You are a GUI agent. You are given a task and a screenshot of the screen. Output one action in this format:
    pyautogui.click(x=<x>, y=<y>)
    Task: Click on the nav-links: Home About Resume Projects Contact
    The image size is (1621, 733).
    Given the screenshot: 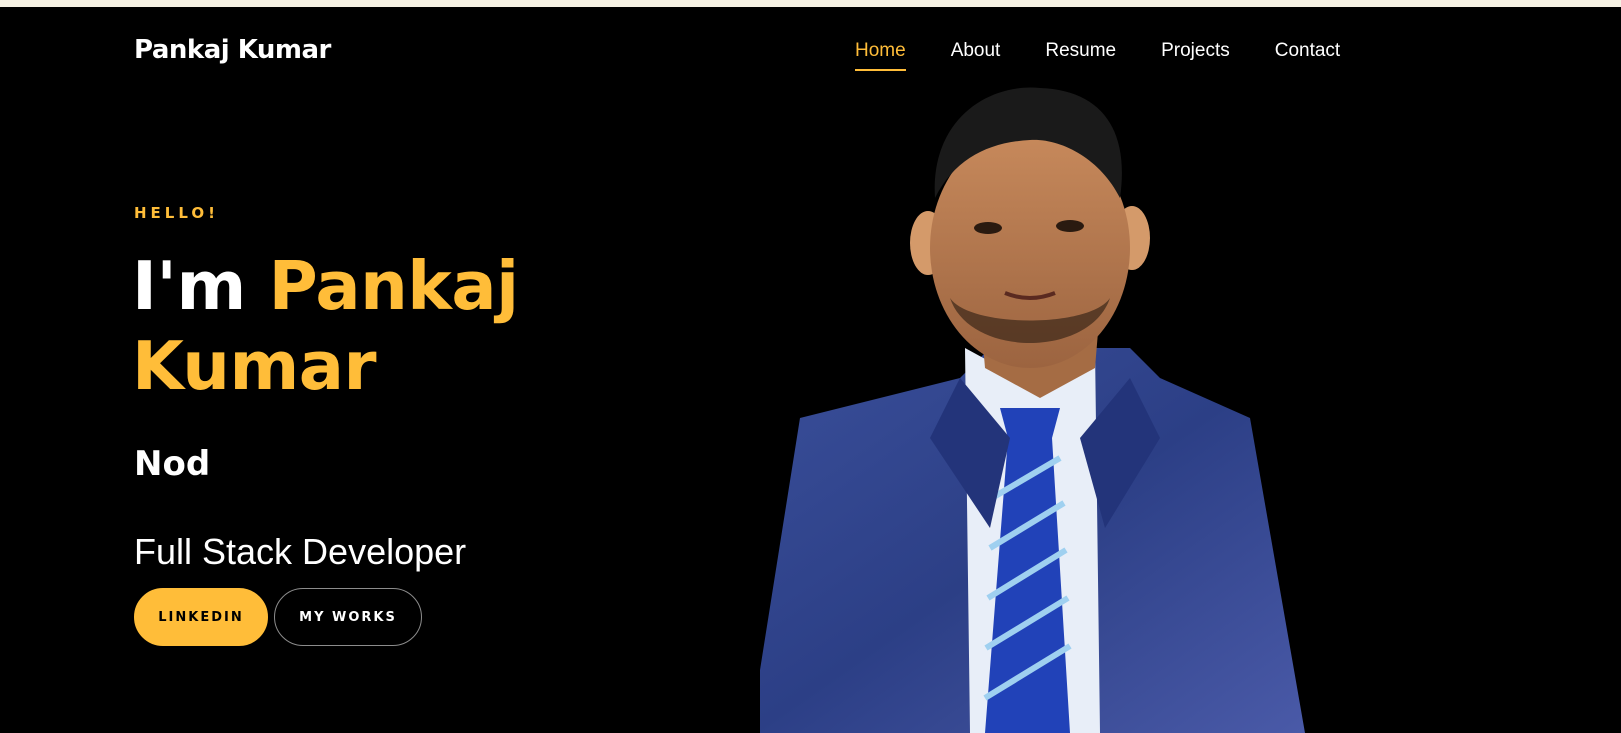 What is the action you would take?
    pyautogui.click(x=1120, y=55)
    